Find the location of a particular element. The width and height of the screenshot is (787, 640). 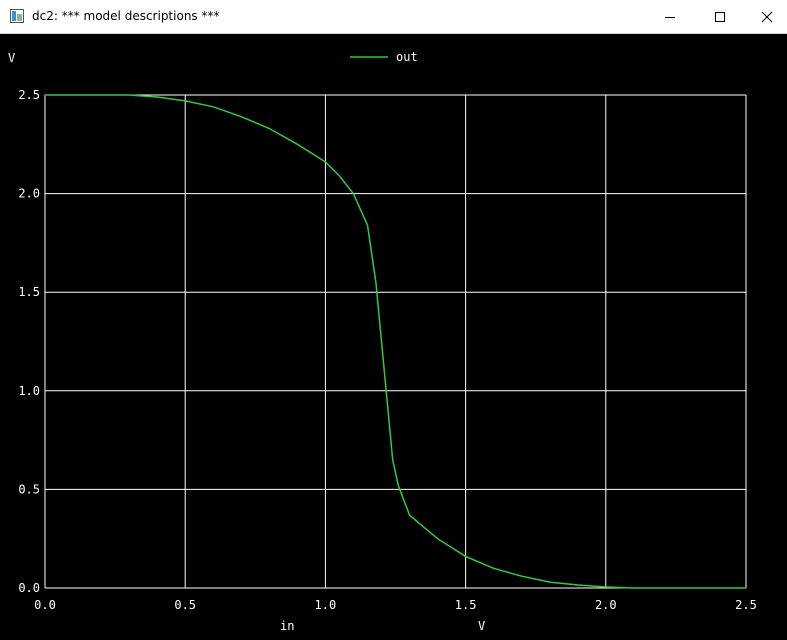

plot-window-icon is located at coordinates (17, 16).